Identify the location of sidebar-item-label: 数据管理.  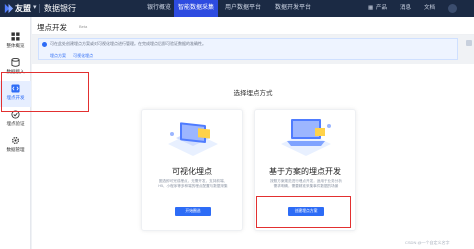
(15, 149).